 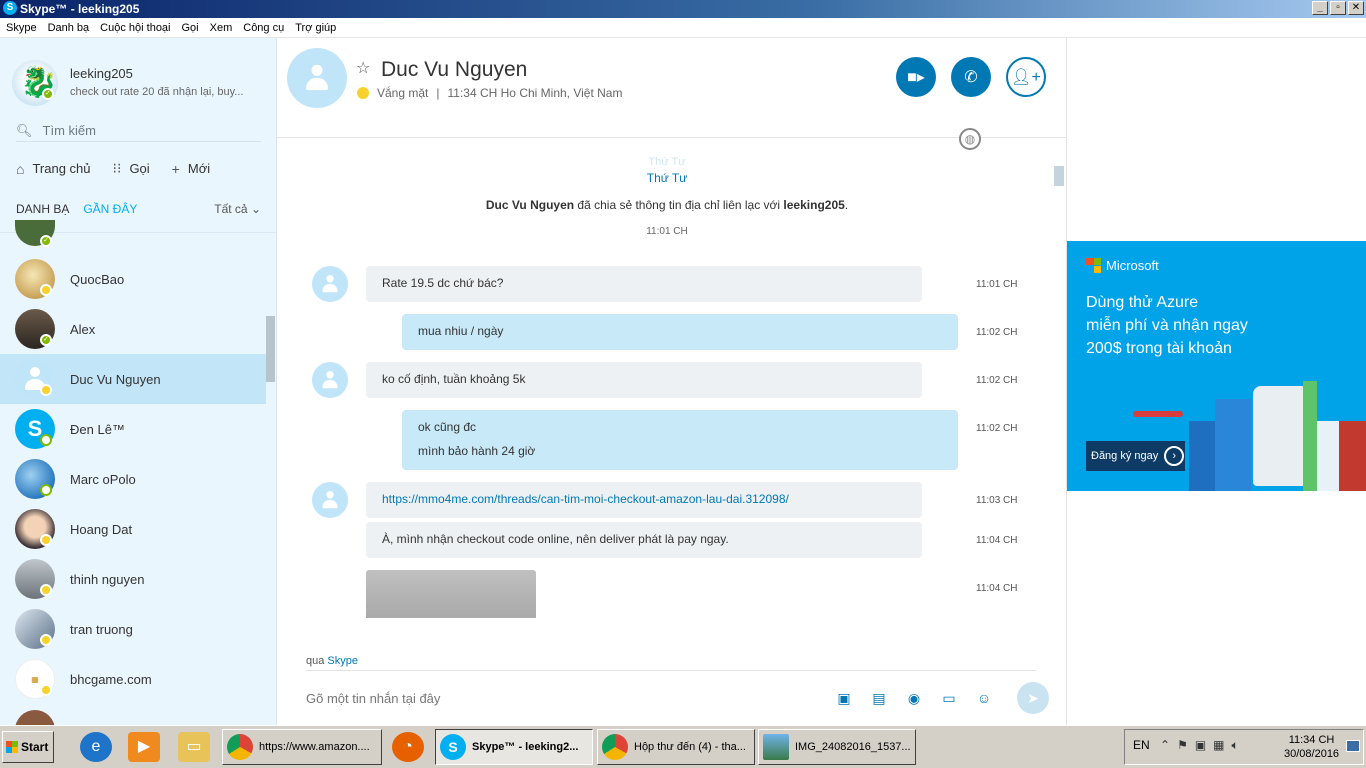 I want to click on sidebar-scrollbar, so click(x=270, y=349).